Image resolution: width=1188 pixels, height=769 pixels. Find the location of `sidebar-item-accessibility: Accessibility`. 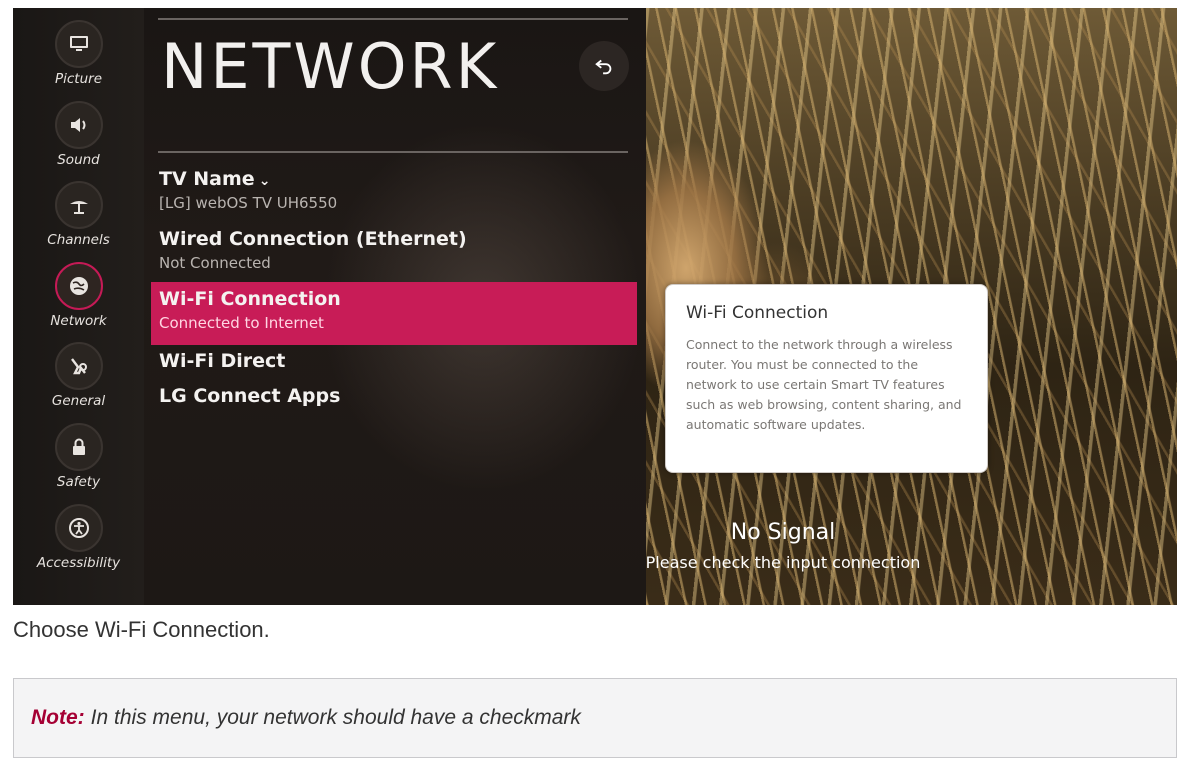

sidebar-item-accessibility: Accessibility is located at coordinates (78, 544).